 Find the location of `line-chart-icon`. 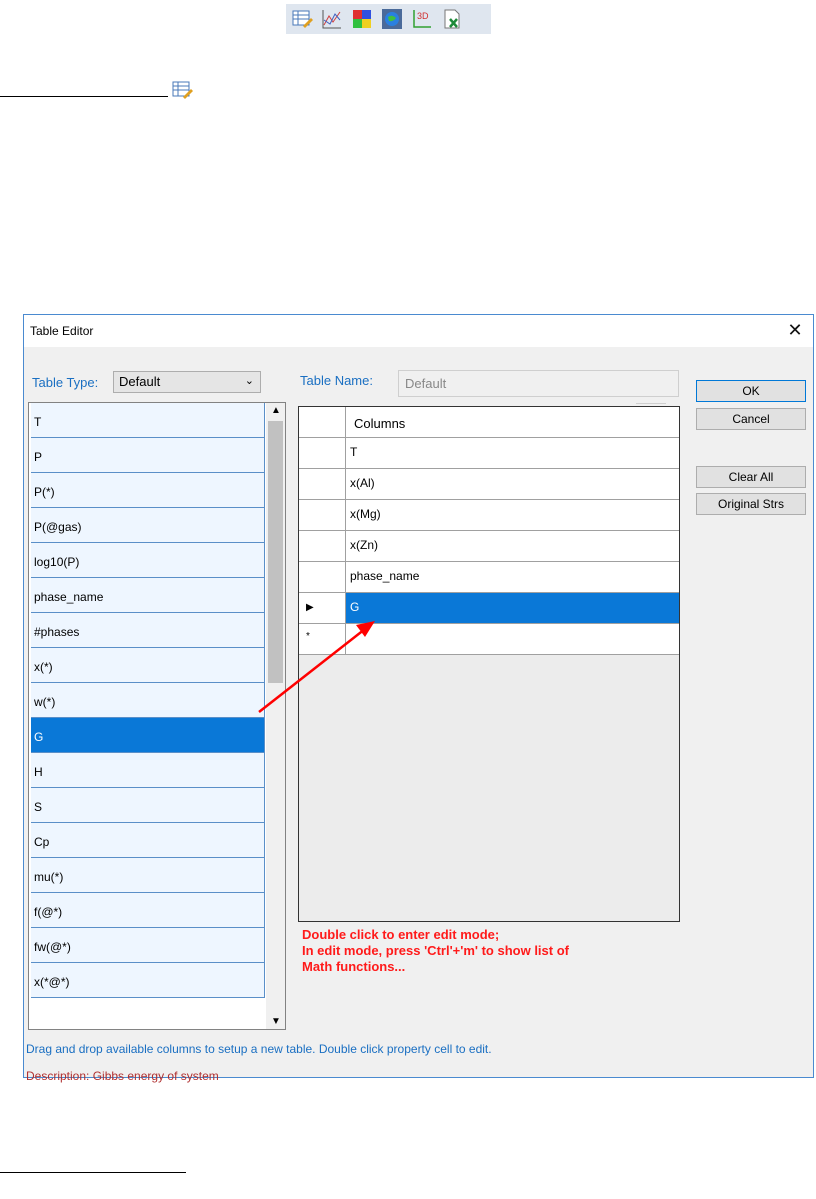

line-chart-icon is located at coordinates (332, 19).